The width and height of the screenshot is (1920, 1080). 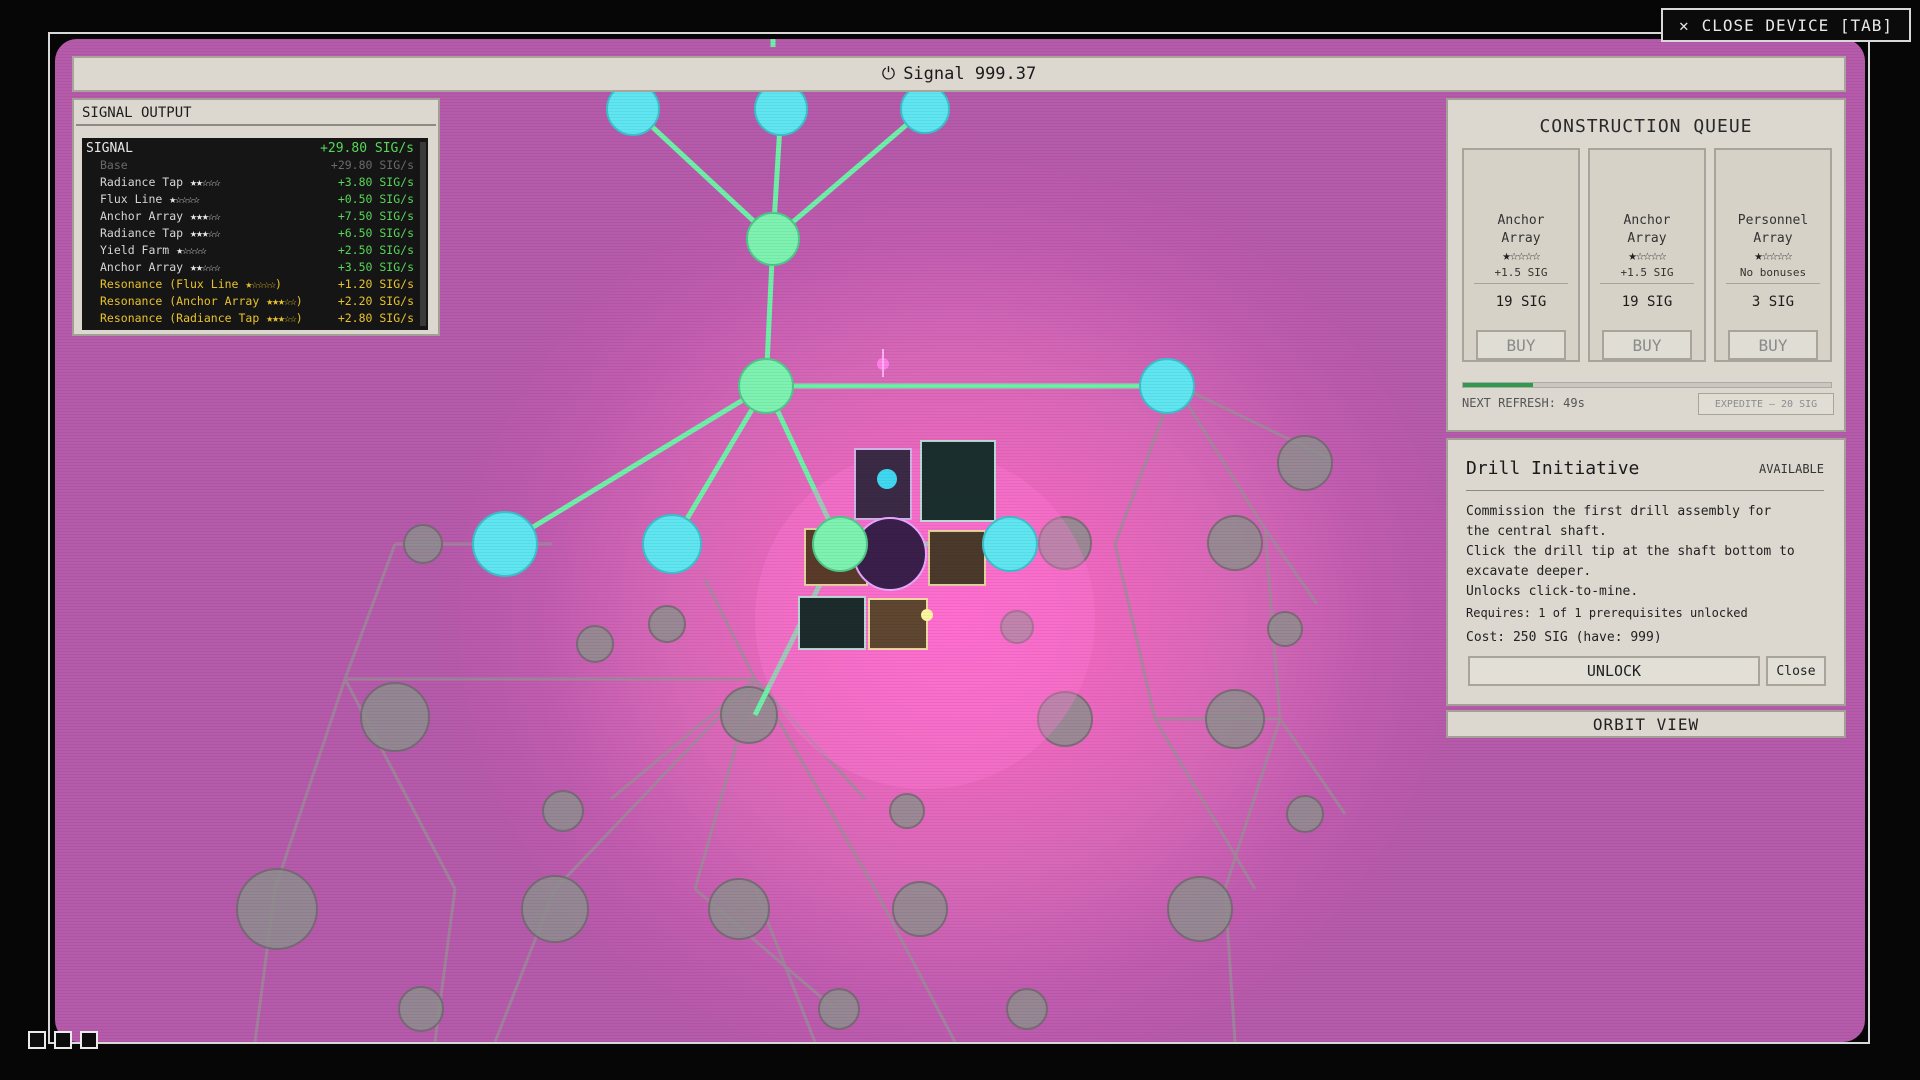 I want to click on card-bonus: No bonuses, so click(x=1773, y=275).